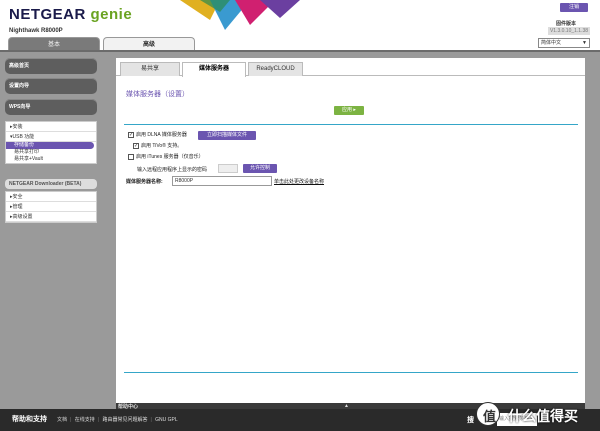 This screenshot has height=431, width=600. What do you see at coordinates (574, 7) in the screenshot?
I see `logout-button: 注销` at bounding box center [574, 7].